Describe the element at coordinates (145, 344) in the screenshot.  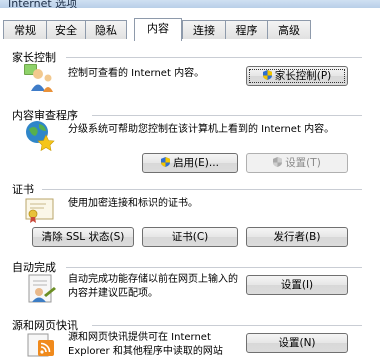
I see `feeds-description: 源和网页快讯提供可在 Internet Explorer 和其他程序中读取的网站` at that location.